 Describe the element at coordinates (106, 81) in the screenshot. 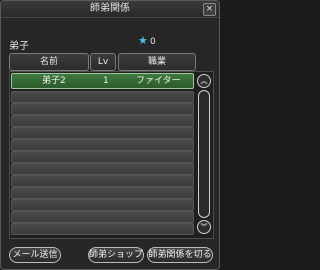

I see `row-level: 1` at that location.